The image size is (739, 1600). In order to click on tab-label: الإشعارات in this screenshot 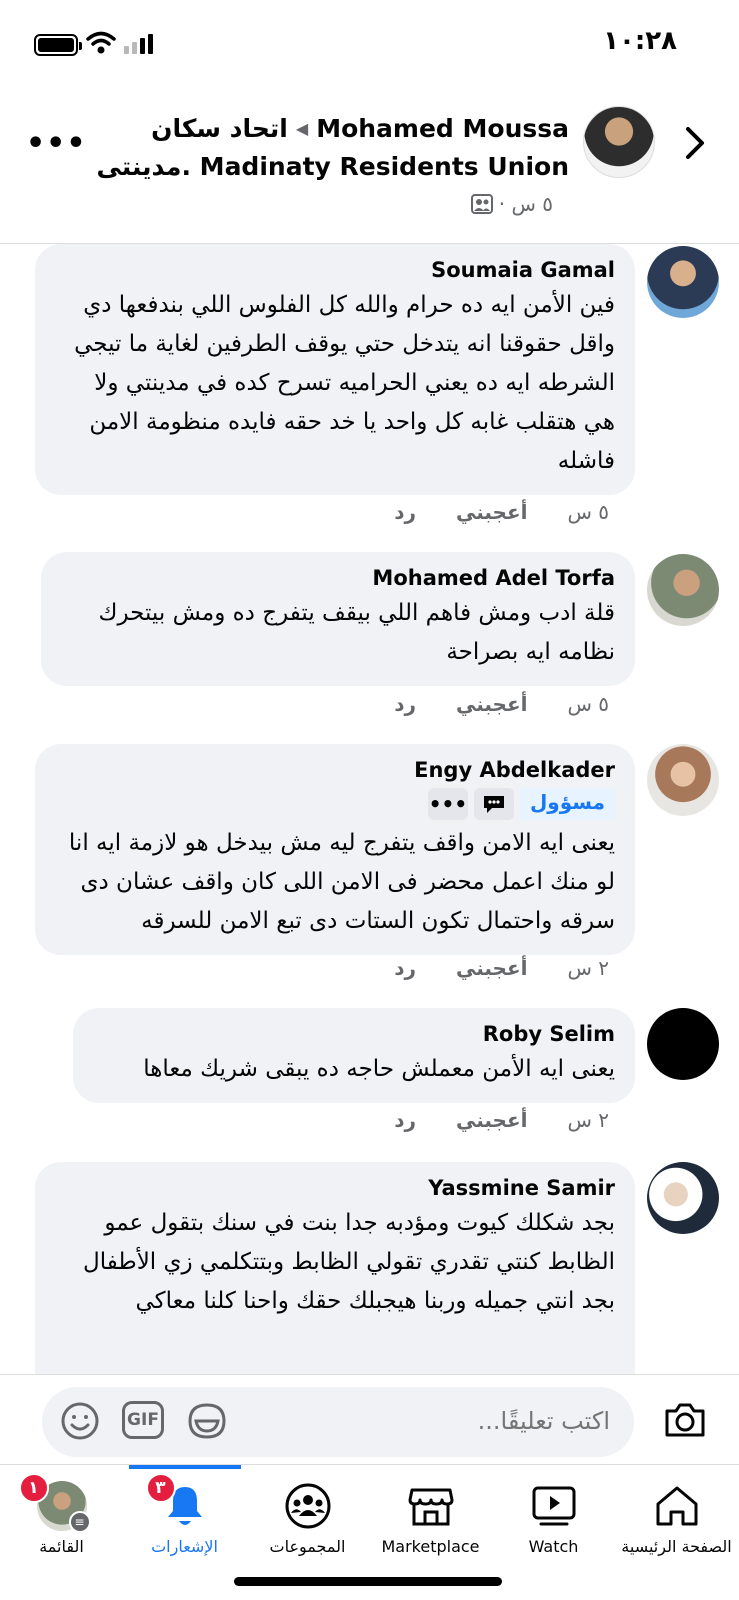, I will do `click(184, 1546)`.